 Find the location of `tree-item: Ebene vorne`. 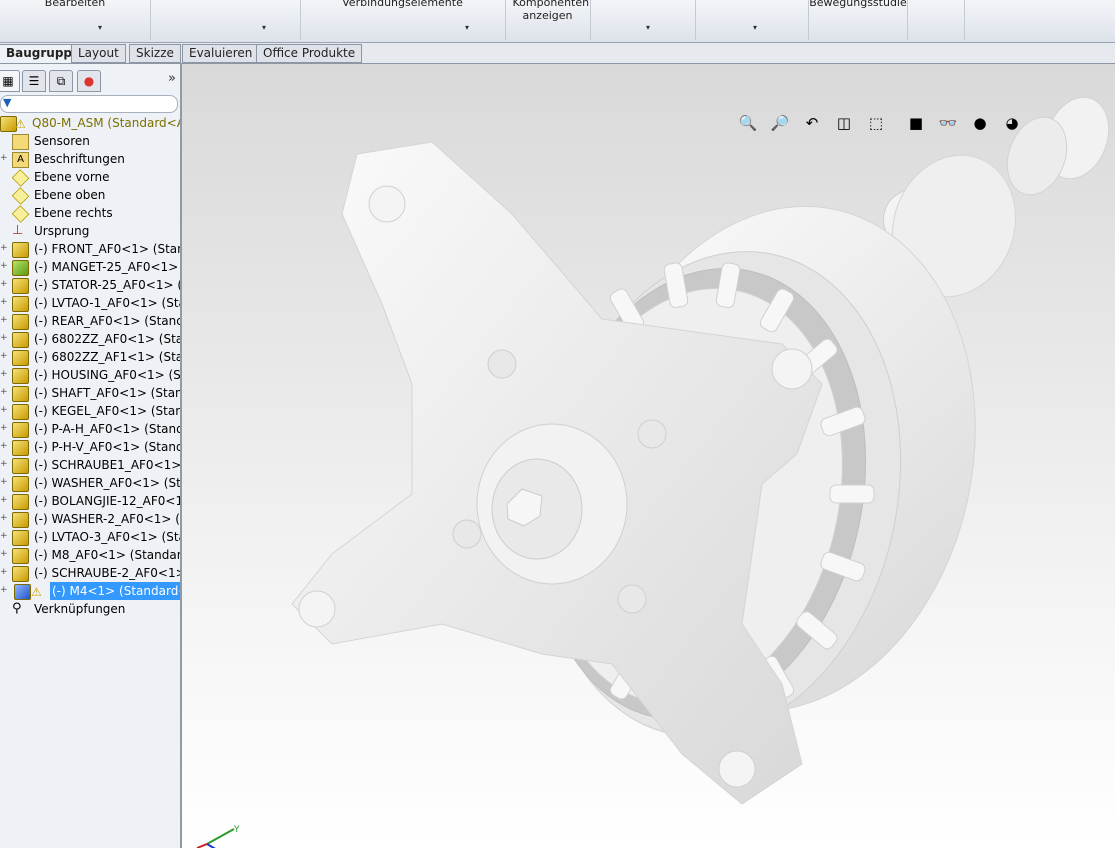

tree-item: Ebene vorne is located at coordinates (90, 177).